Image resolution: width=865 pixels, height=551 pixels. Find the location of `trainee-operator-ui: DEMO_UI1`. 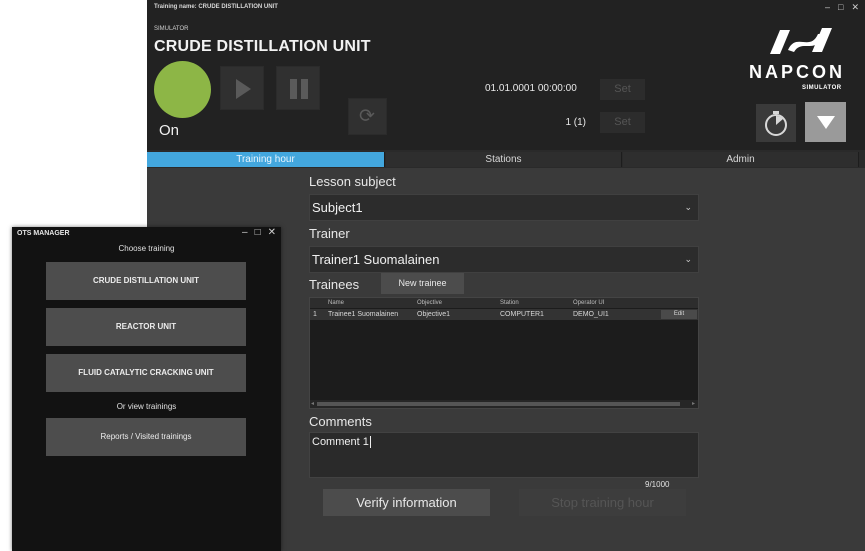

trainee-operator-ui: DEMO_UI1 is located at coordinates (591, 314).